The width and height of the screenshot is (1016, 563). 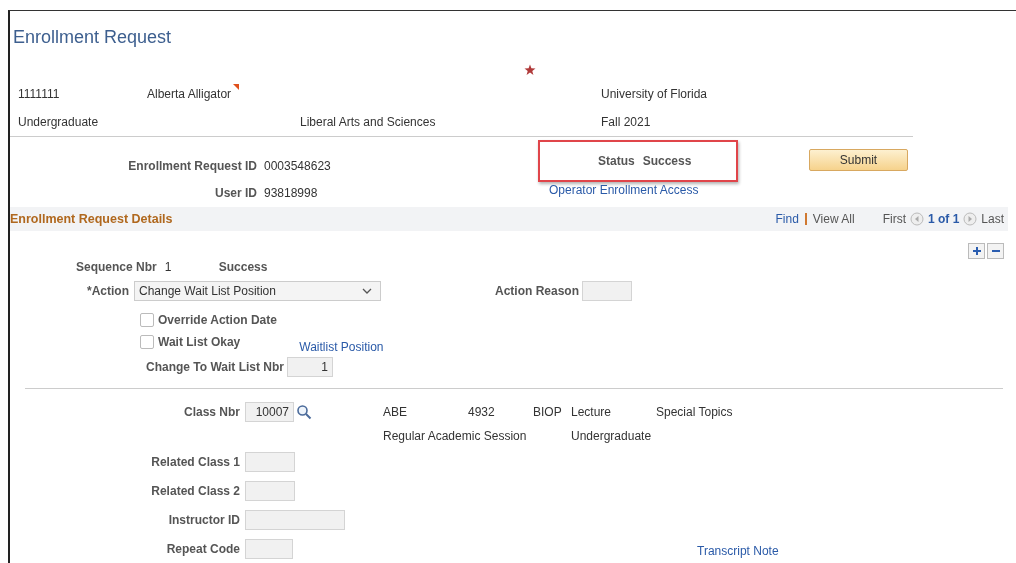 I want to click on delete-row-button, so click(x=995, y=251).